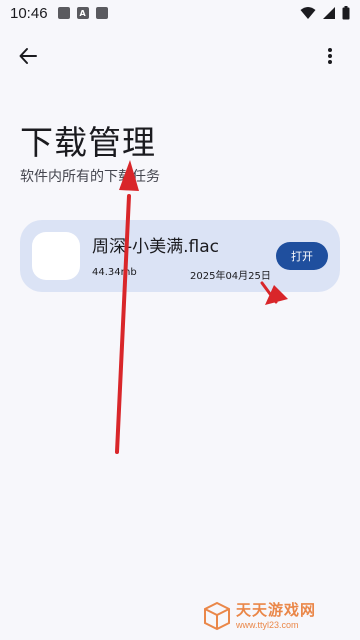 This screenshot has width=360, height=640. I want to click on page-subtitle: 软件内所有的下载任务, so click(90, 177).